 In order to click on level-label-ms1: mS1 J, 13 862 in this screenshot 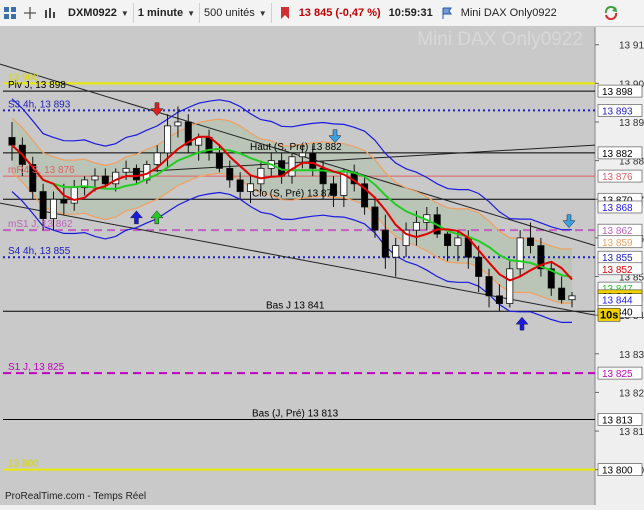, I will do `click(40, 224)`.